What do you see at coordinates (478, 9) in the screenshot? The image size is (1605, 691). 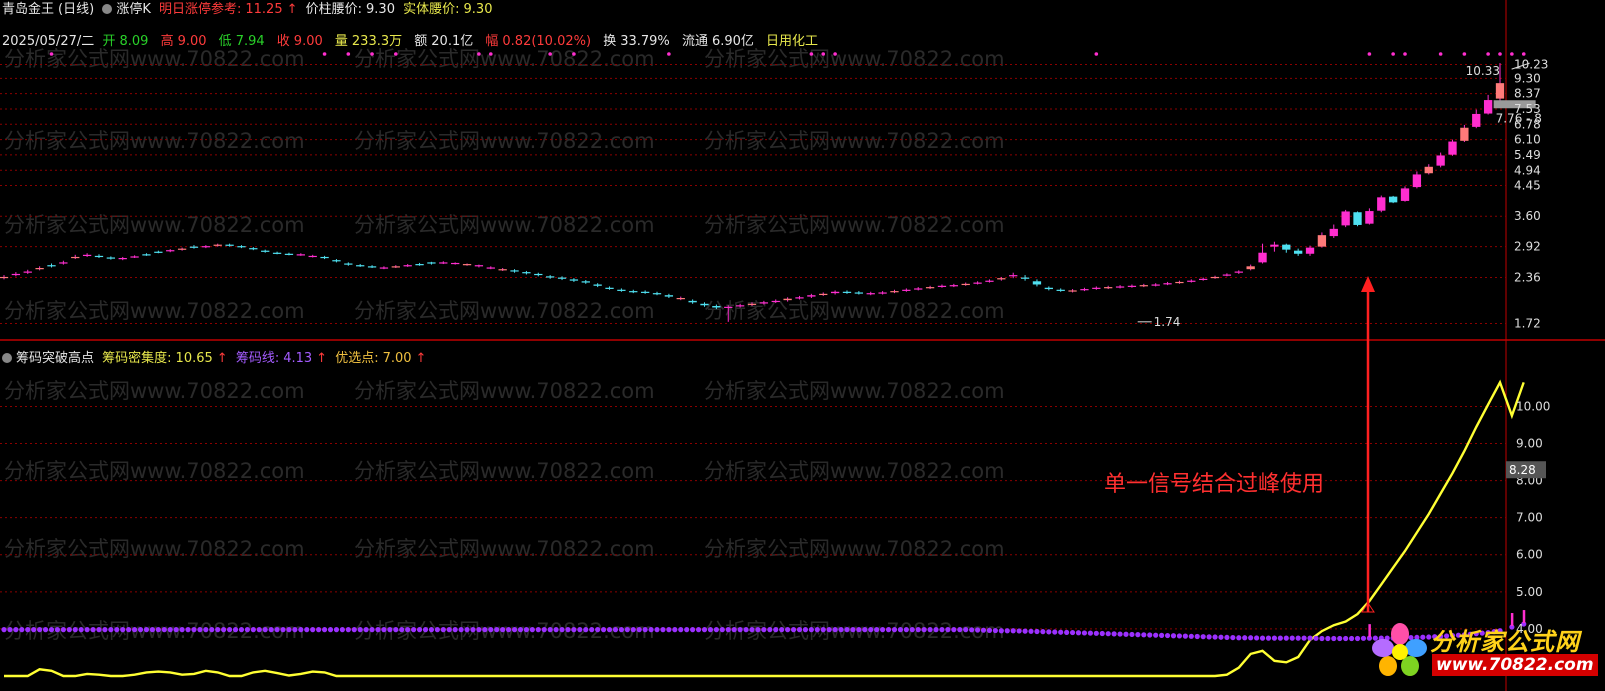 I see `body-waist-value: 9.30` at bounding box center [478, 9].